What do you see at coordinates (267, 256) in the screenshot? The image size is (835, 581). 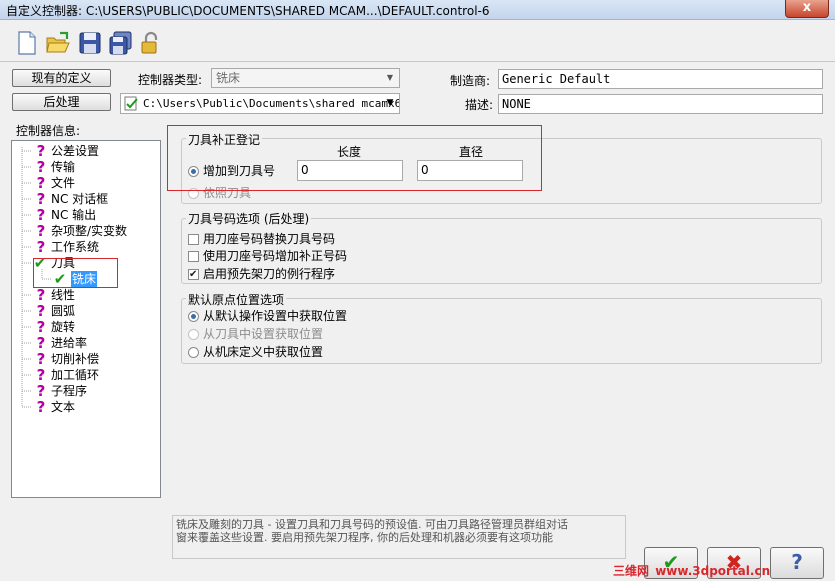 I see `increment-offset-checkbox: 使用刀座号码增加补正号码` at bounding box center [267, 256].